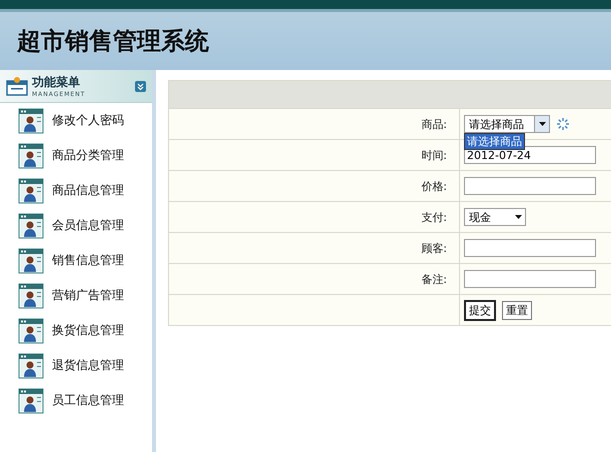 The width and height of the screenshot is (611, 452). What do you see at coordinates (434, 155) in the screenshot?
I see `field-label: 时间:` at bounding box center [434, 155].